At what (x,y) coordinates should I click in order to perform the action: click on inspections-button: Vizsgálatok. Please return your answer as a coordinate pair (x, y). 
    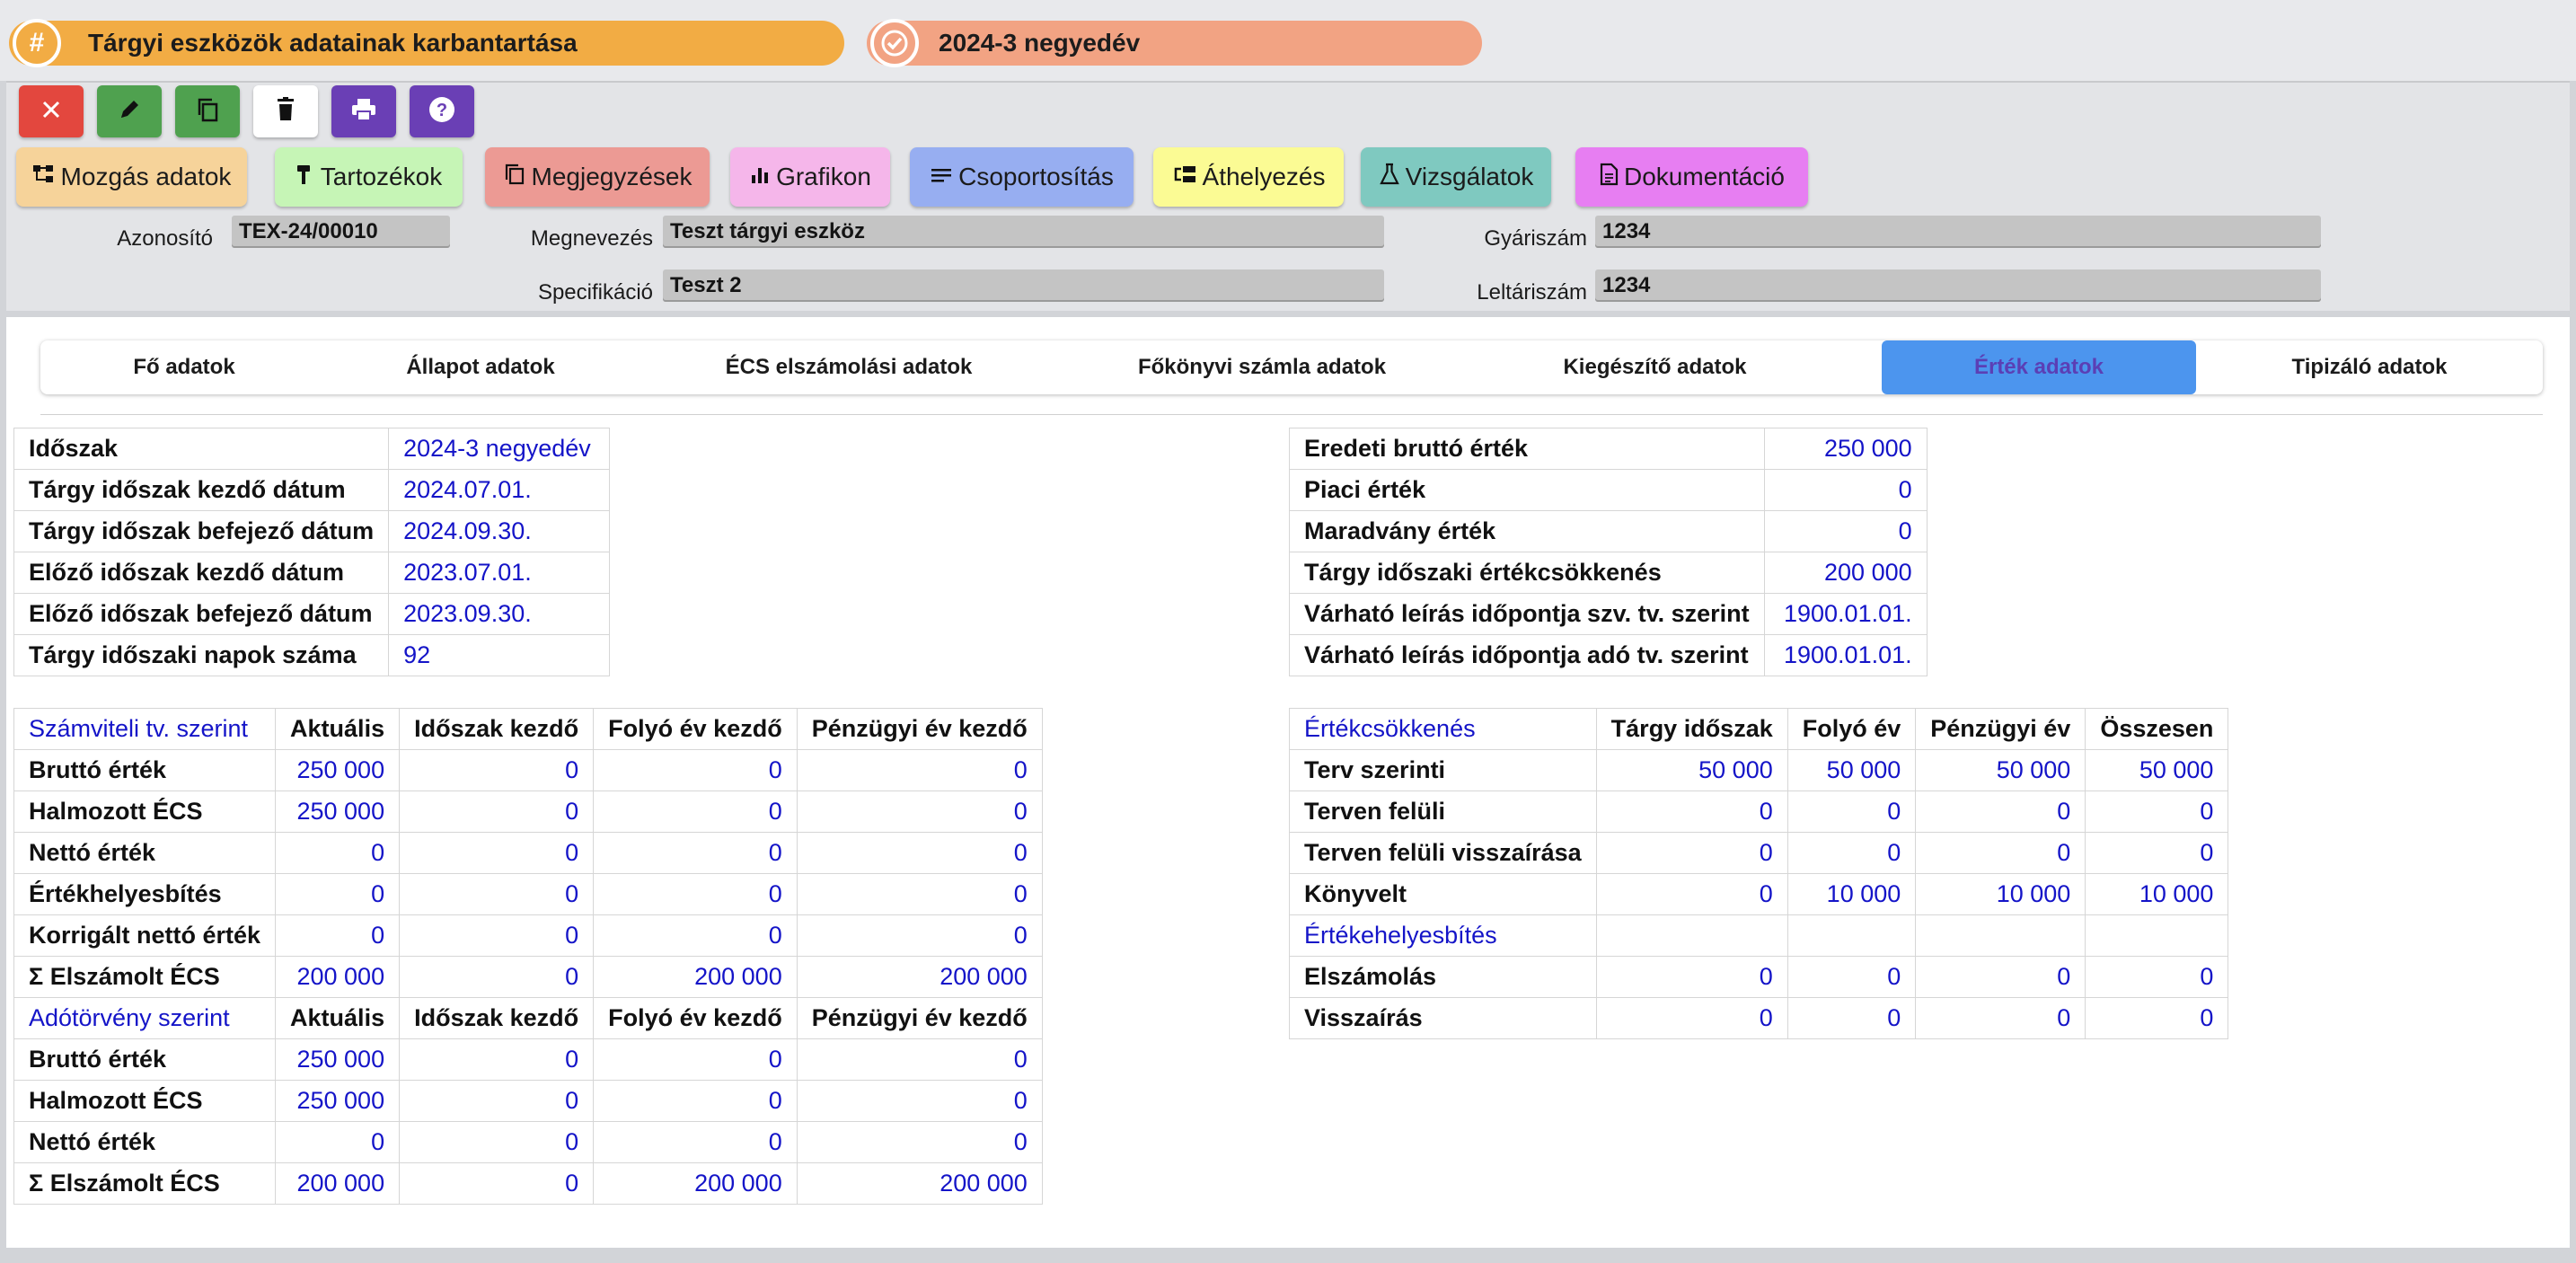
    Looking at the image, I should click on (1456, 177).